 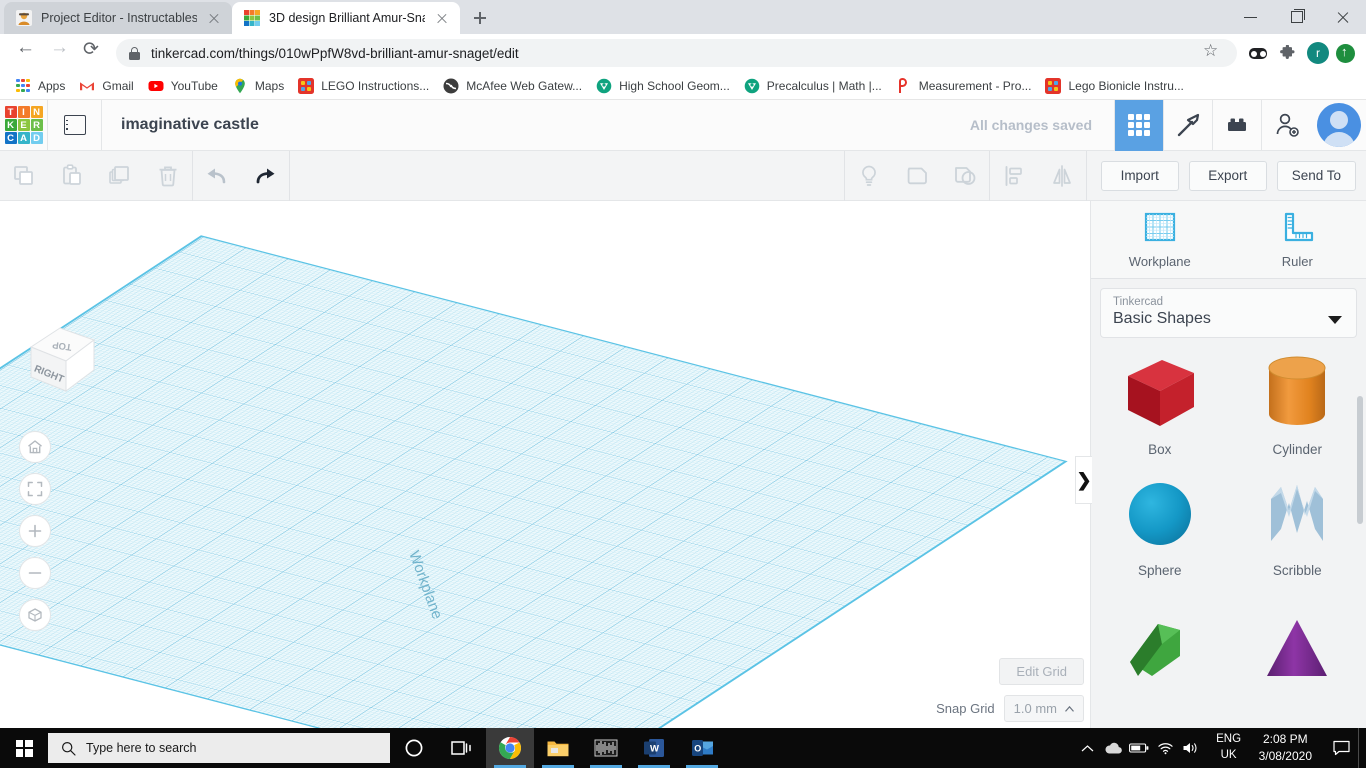 What do you see at coordinates (1297, 524) in the screenshot?
I see `shape-scribble: Scribble` at bounding box center [1297, 524].